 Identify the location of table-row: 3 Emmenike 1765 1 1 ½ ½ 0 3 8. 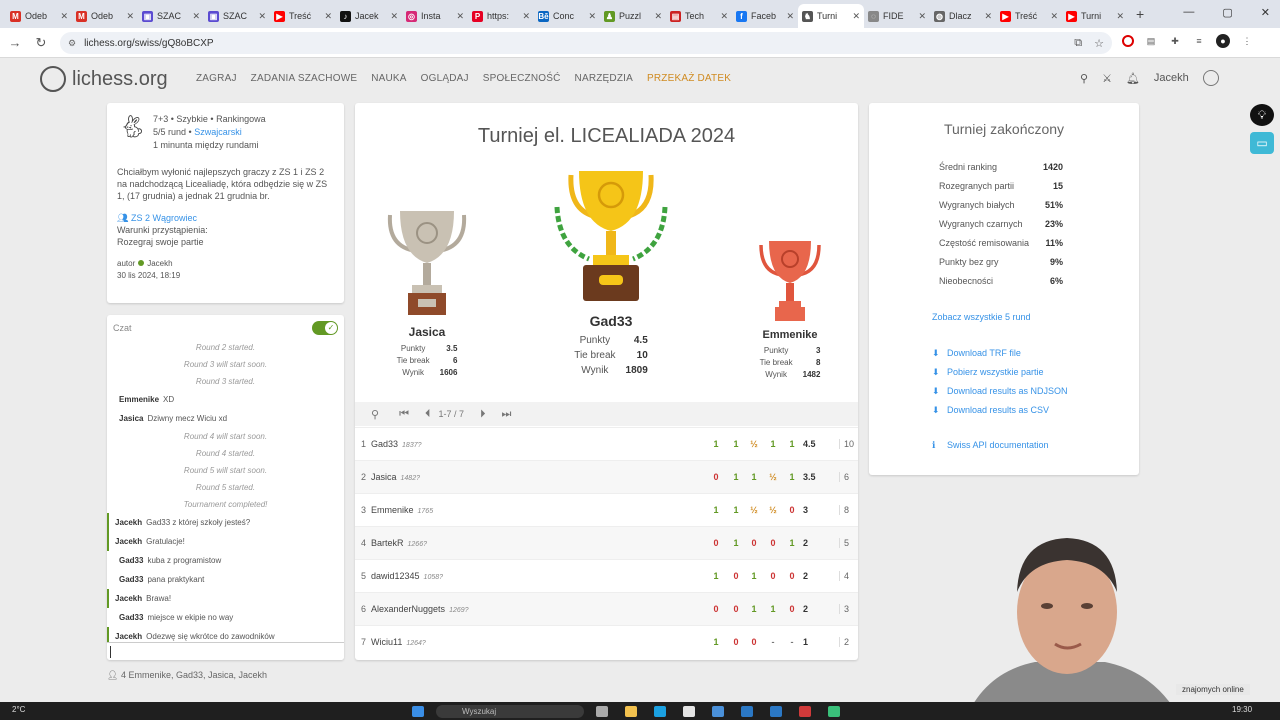
(606, 509).